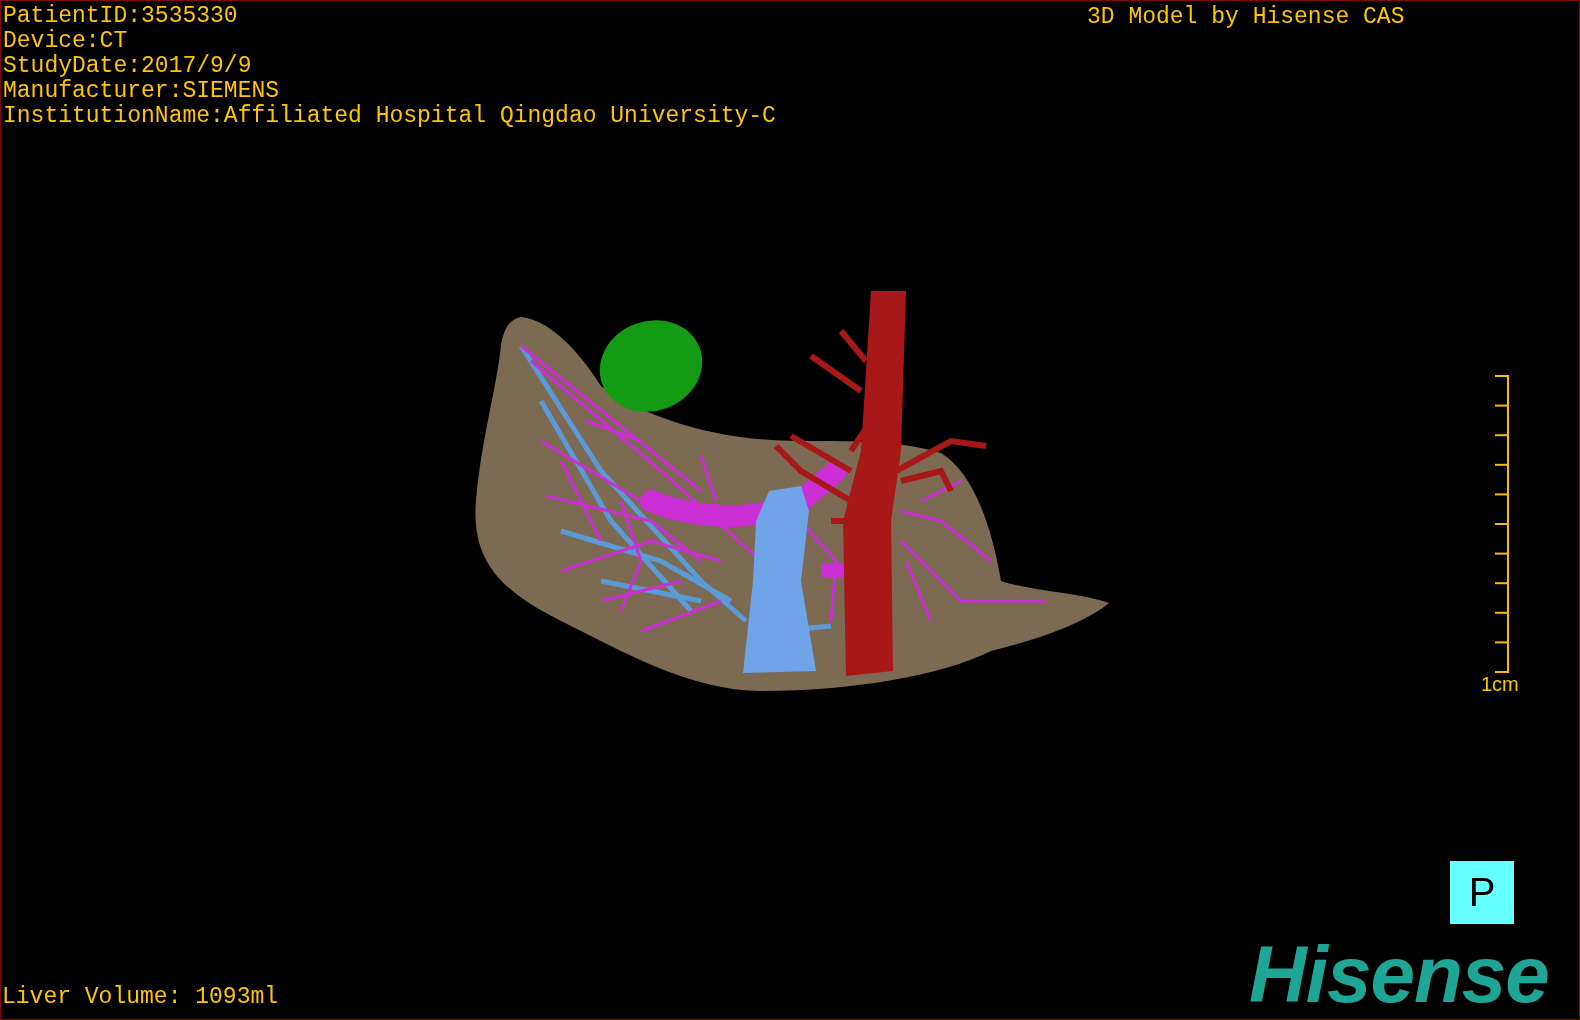 The width and height of the screenshot is (1580, 1020). What do you see at coordinates (121, 16) in the screenshot?
I see `study-info-text: PatientID:3535330` at bounding box center [121, 16].